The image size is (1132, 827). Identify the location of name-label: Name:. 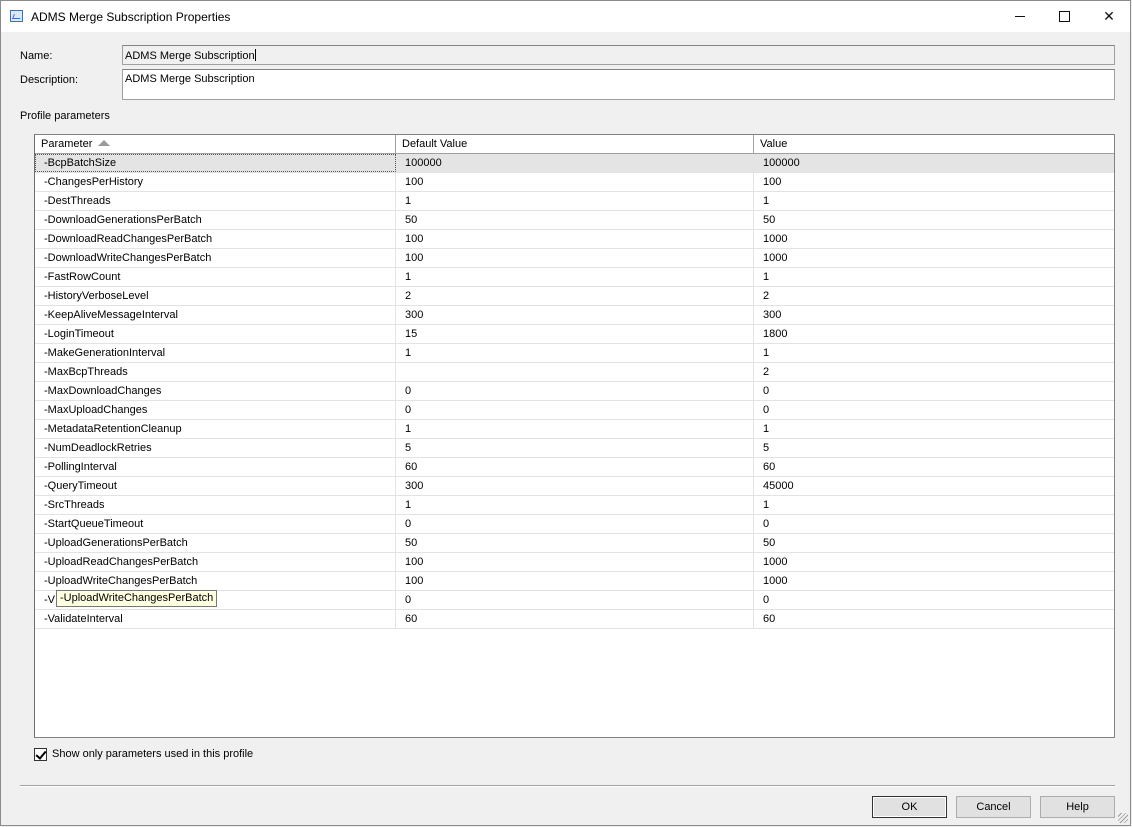
(36, 56).